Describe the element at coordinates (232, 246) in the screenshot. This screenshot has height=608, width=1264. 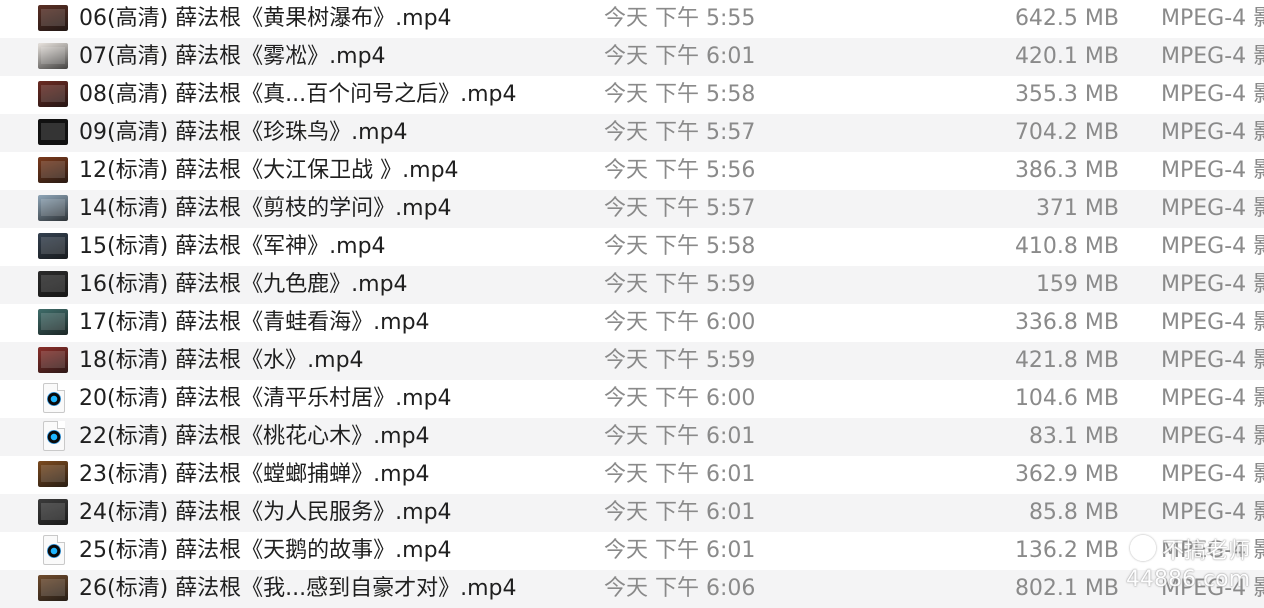
I see `file-name: 15(标清) 薛法根《军神》.mp4` at that location.